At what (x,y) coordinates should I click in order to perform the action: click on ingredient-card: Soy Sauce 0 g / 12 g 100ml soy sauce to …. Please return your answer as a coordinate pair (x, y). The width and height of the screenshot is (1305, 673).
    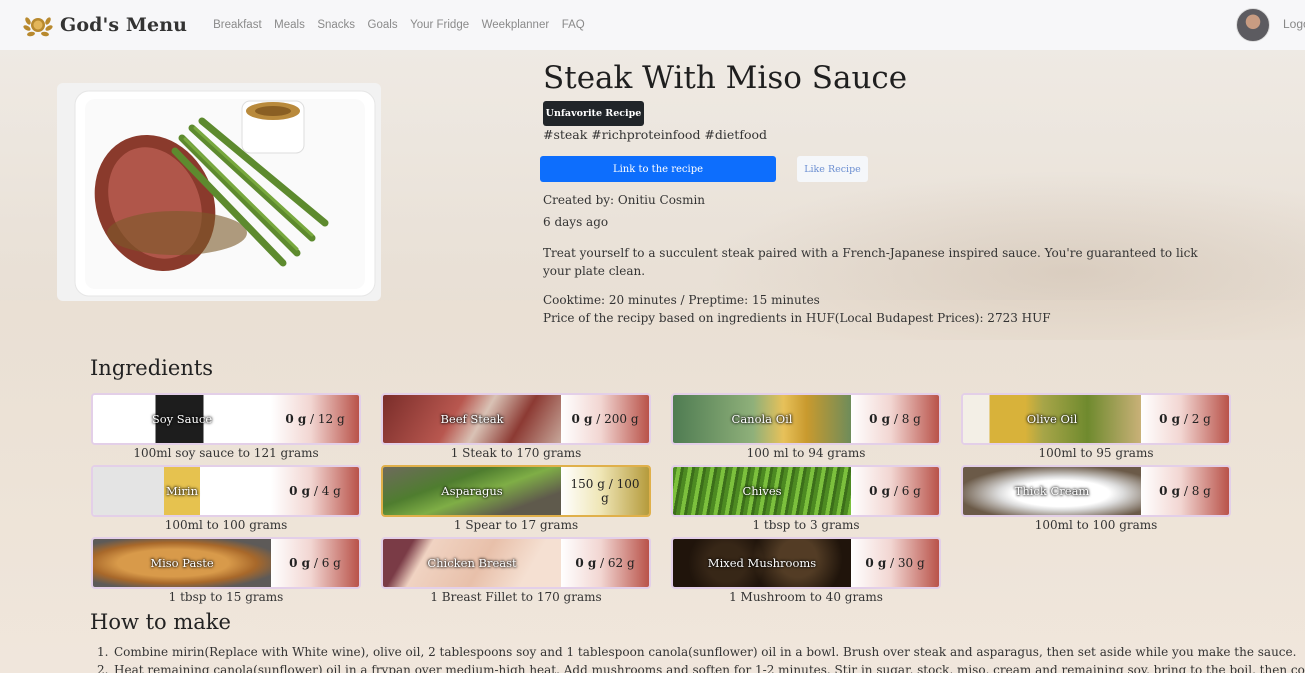
    Looking at the image, I should click on (226, 429).